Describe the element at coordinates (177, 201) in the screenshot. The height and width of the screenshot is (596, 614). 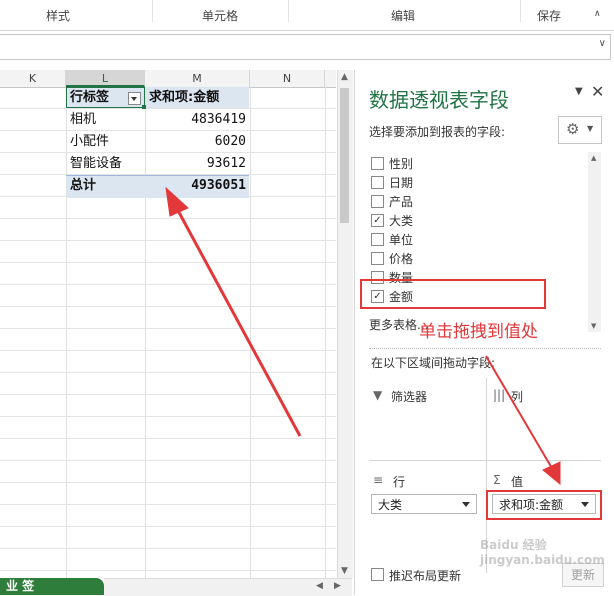
I see `arrow-to-total-head` at that location.